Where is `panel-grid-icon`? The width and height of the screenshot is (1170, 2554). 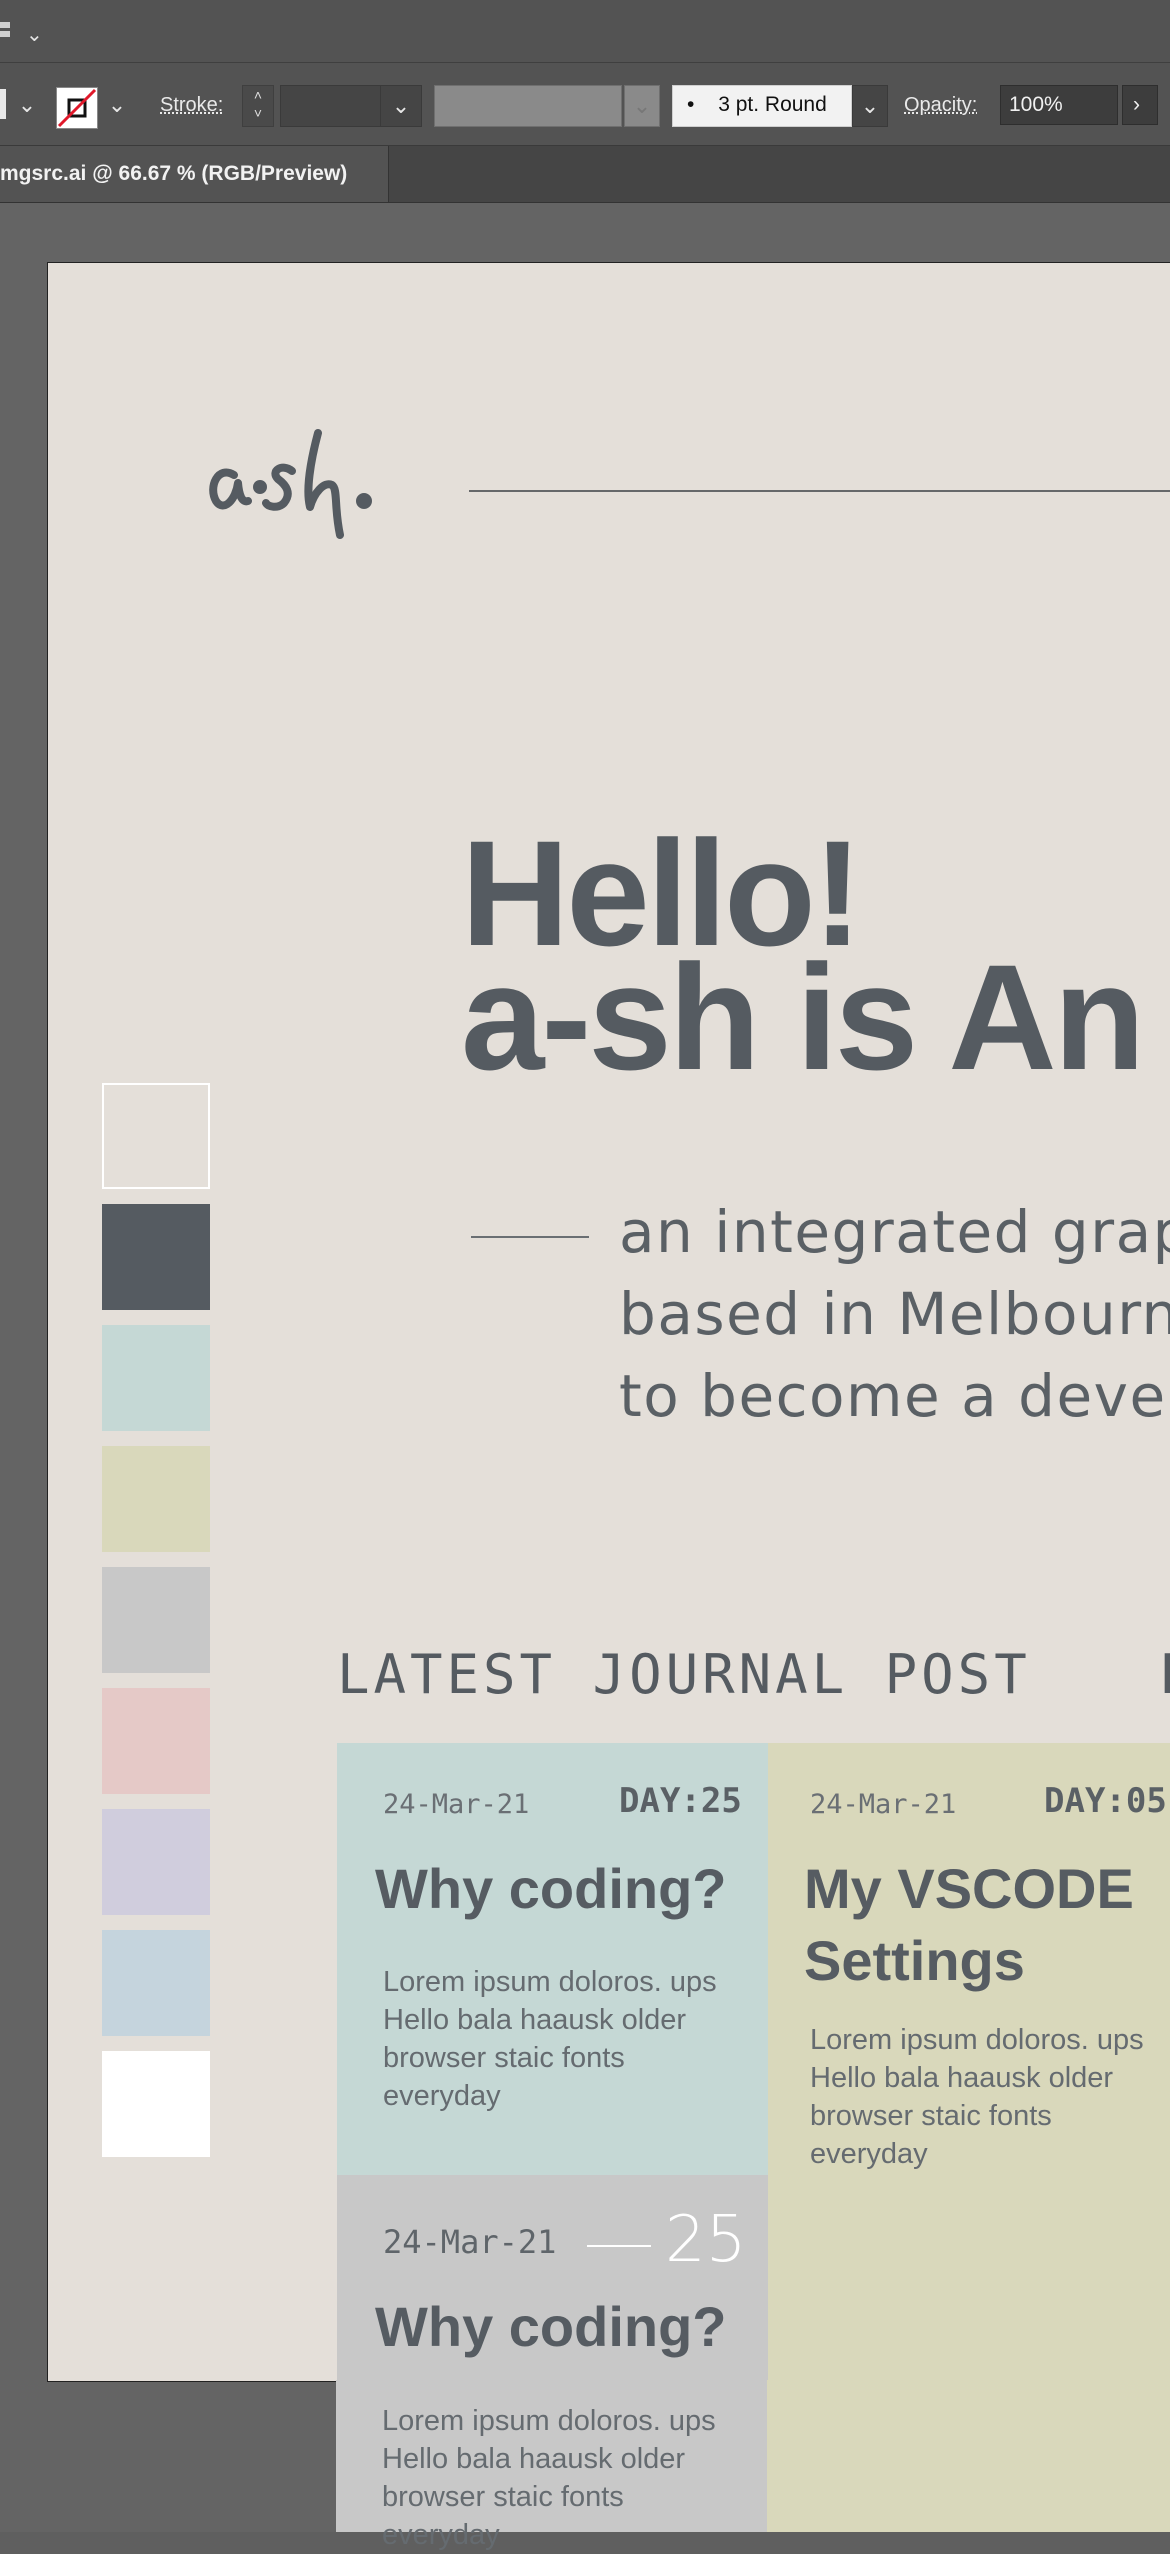 panel-grid-icon is located at coordinates (6, 31).